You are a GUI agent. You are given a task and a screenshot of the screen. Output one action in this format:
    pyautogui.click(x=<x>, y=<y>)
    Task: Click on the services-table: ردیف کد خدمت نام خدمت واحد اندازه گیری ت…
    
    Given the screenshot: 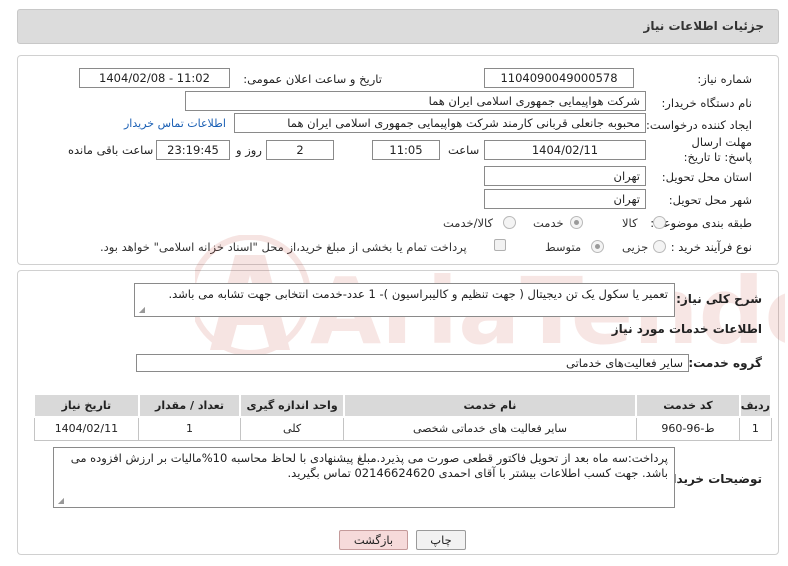 What is the action you would take?
    pyautogui.click(x=403, y=417)
    